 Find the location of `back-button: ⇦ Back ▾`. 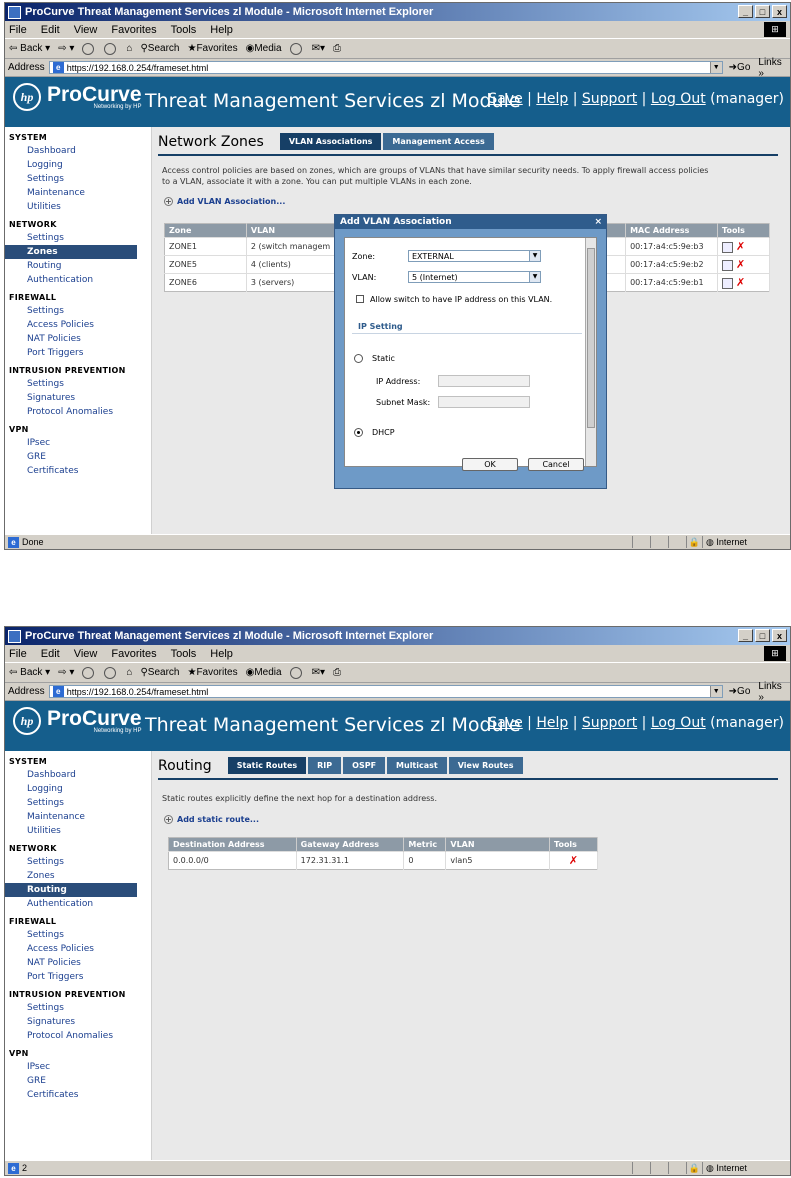

back-button: ⇦ Back ▾ is located at coordinates (29, 48).